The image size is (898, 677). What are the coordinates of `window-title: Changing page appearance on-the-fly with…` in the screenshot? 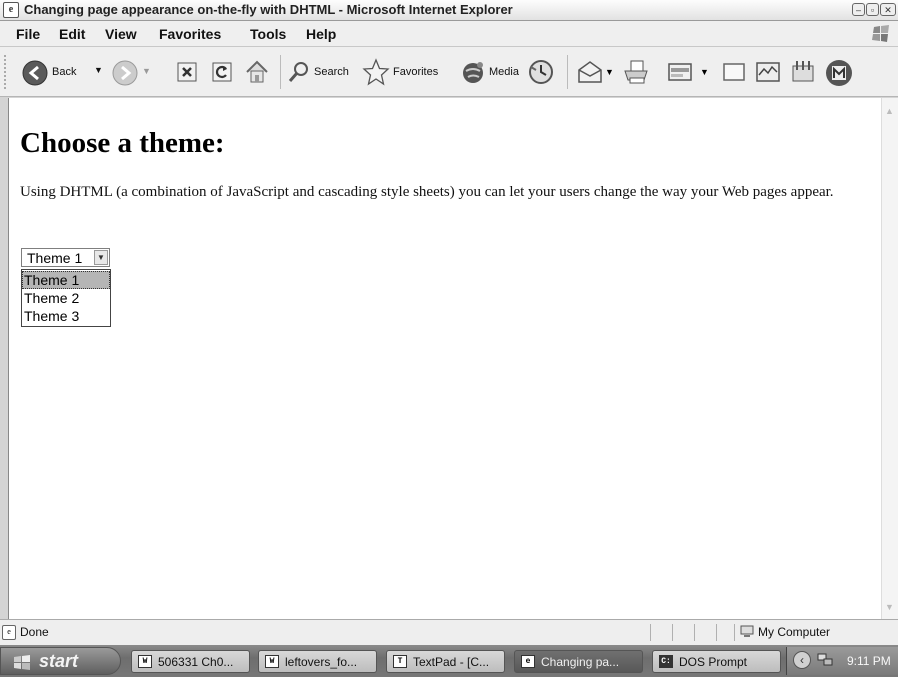 It's located at (268, 9).